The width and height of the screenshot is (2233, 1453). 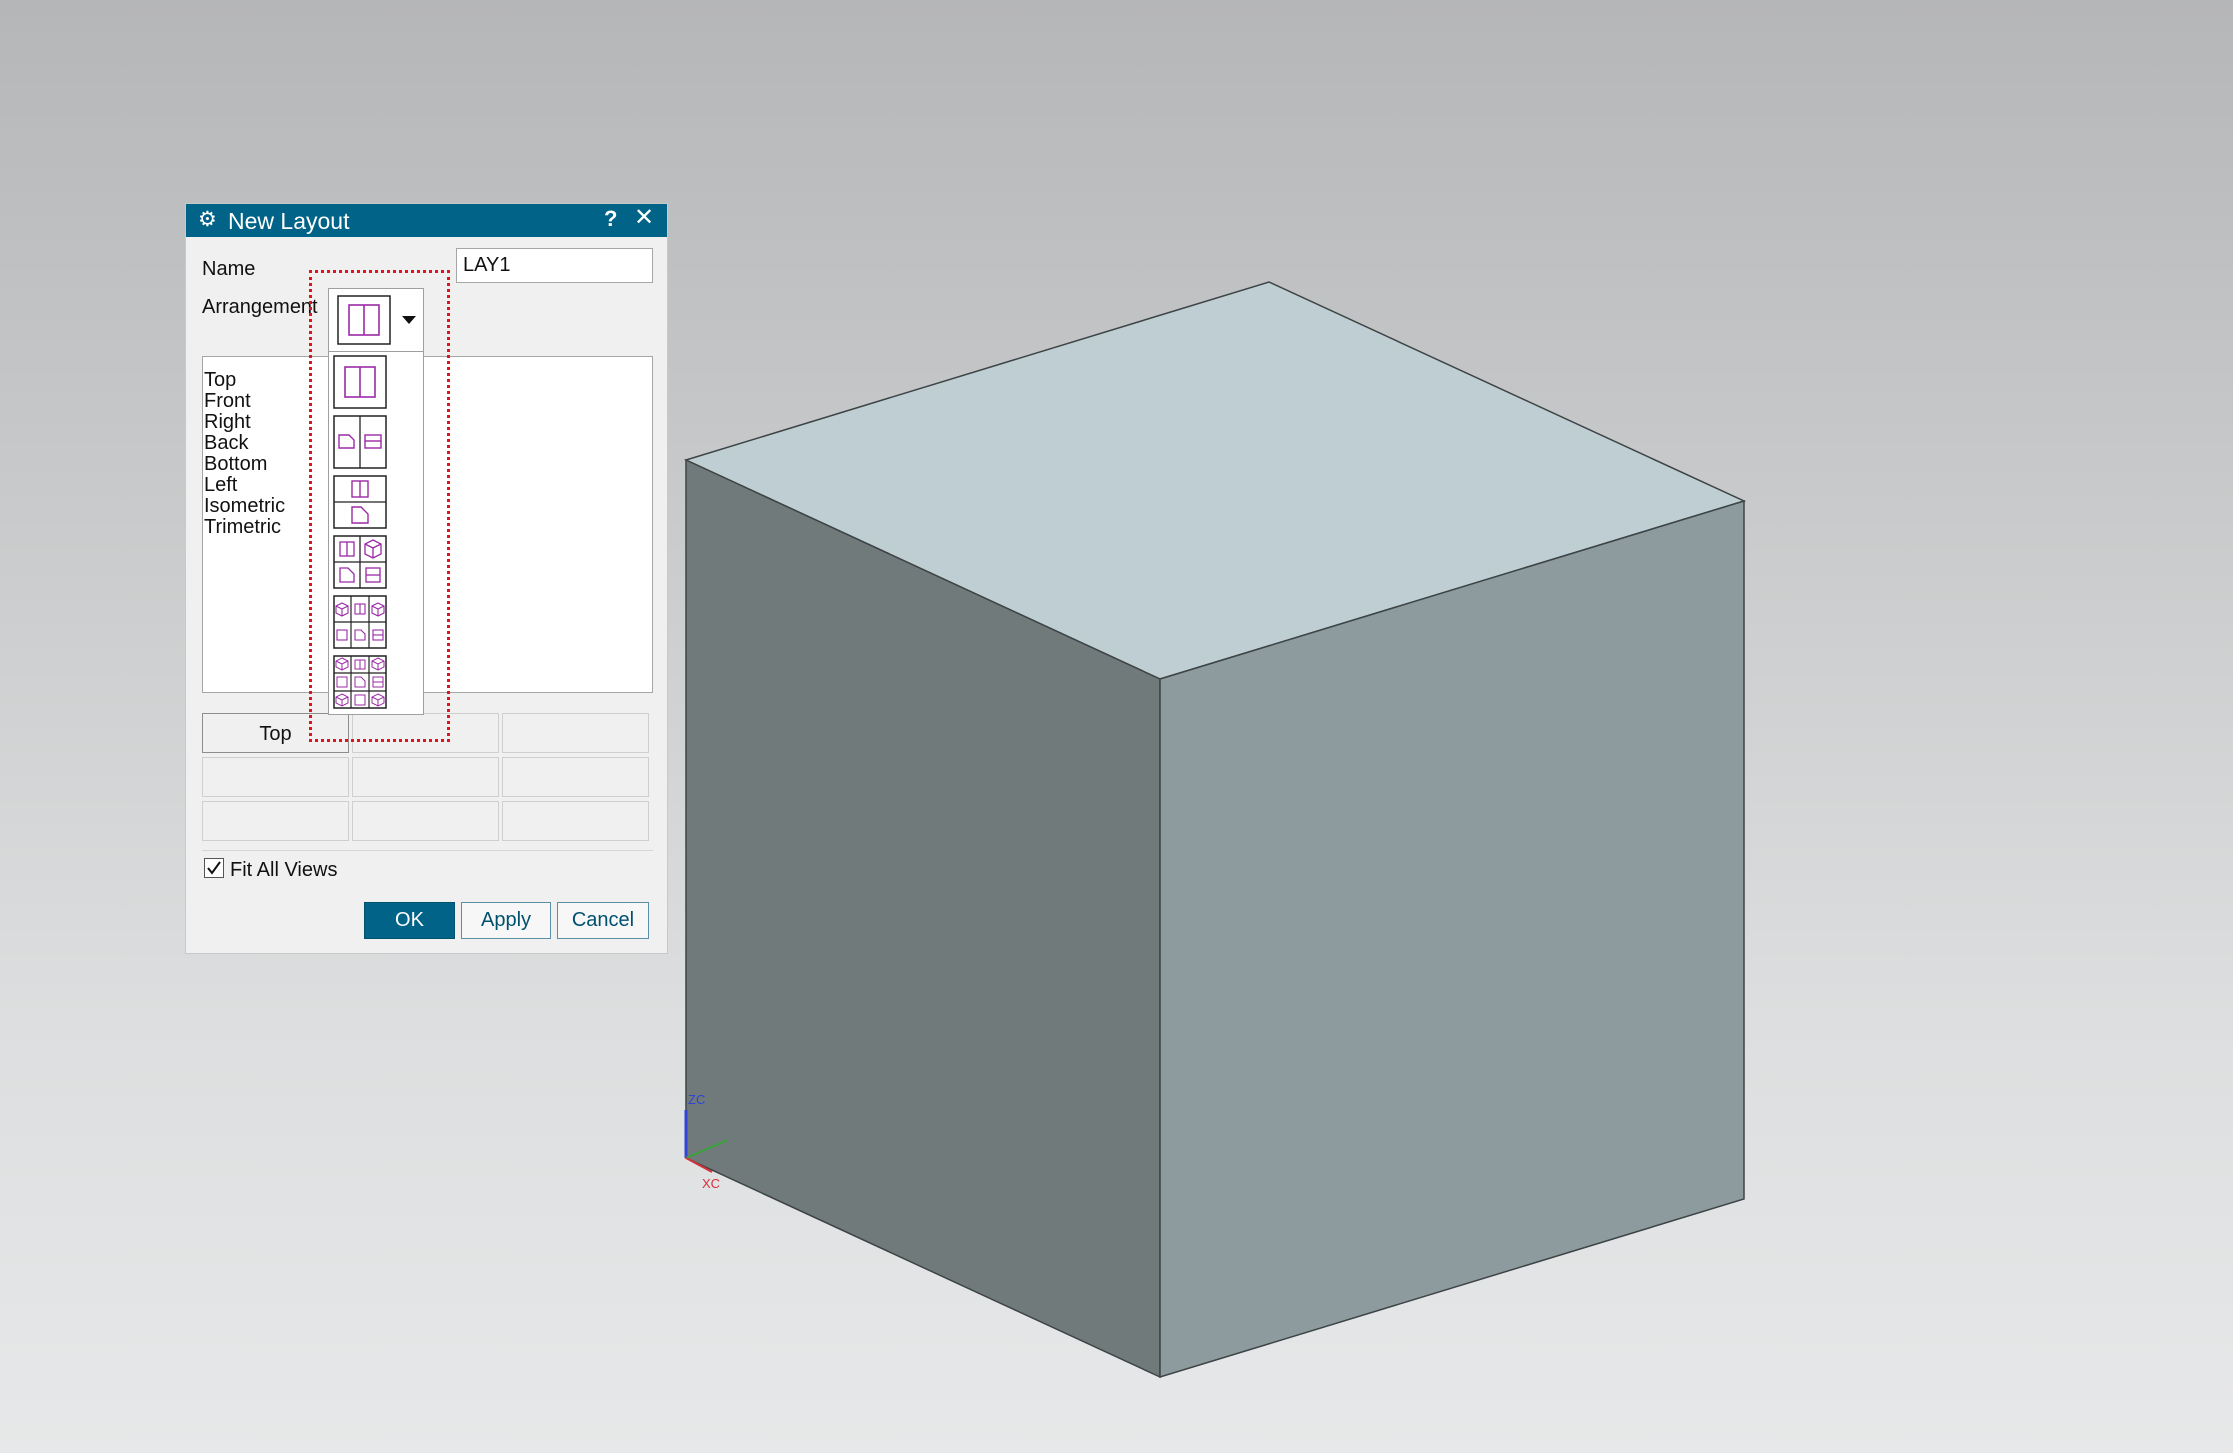 What do you see at coordinates (207, 219) in the screenshot?
I see `gear-icon: ⚙` at bounding box center [207, 219].